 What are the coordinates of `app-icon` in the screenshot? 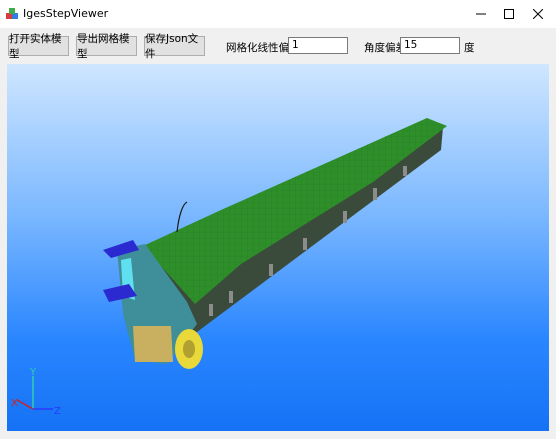 It's located at (12, 13).